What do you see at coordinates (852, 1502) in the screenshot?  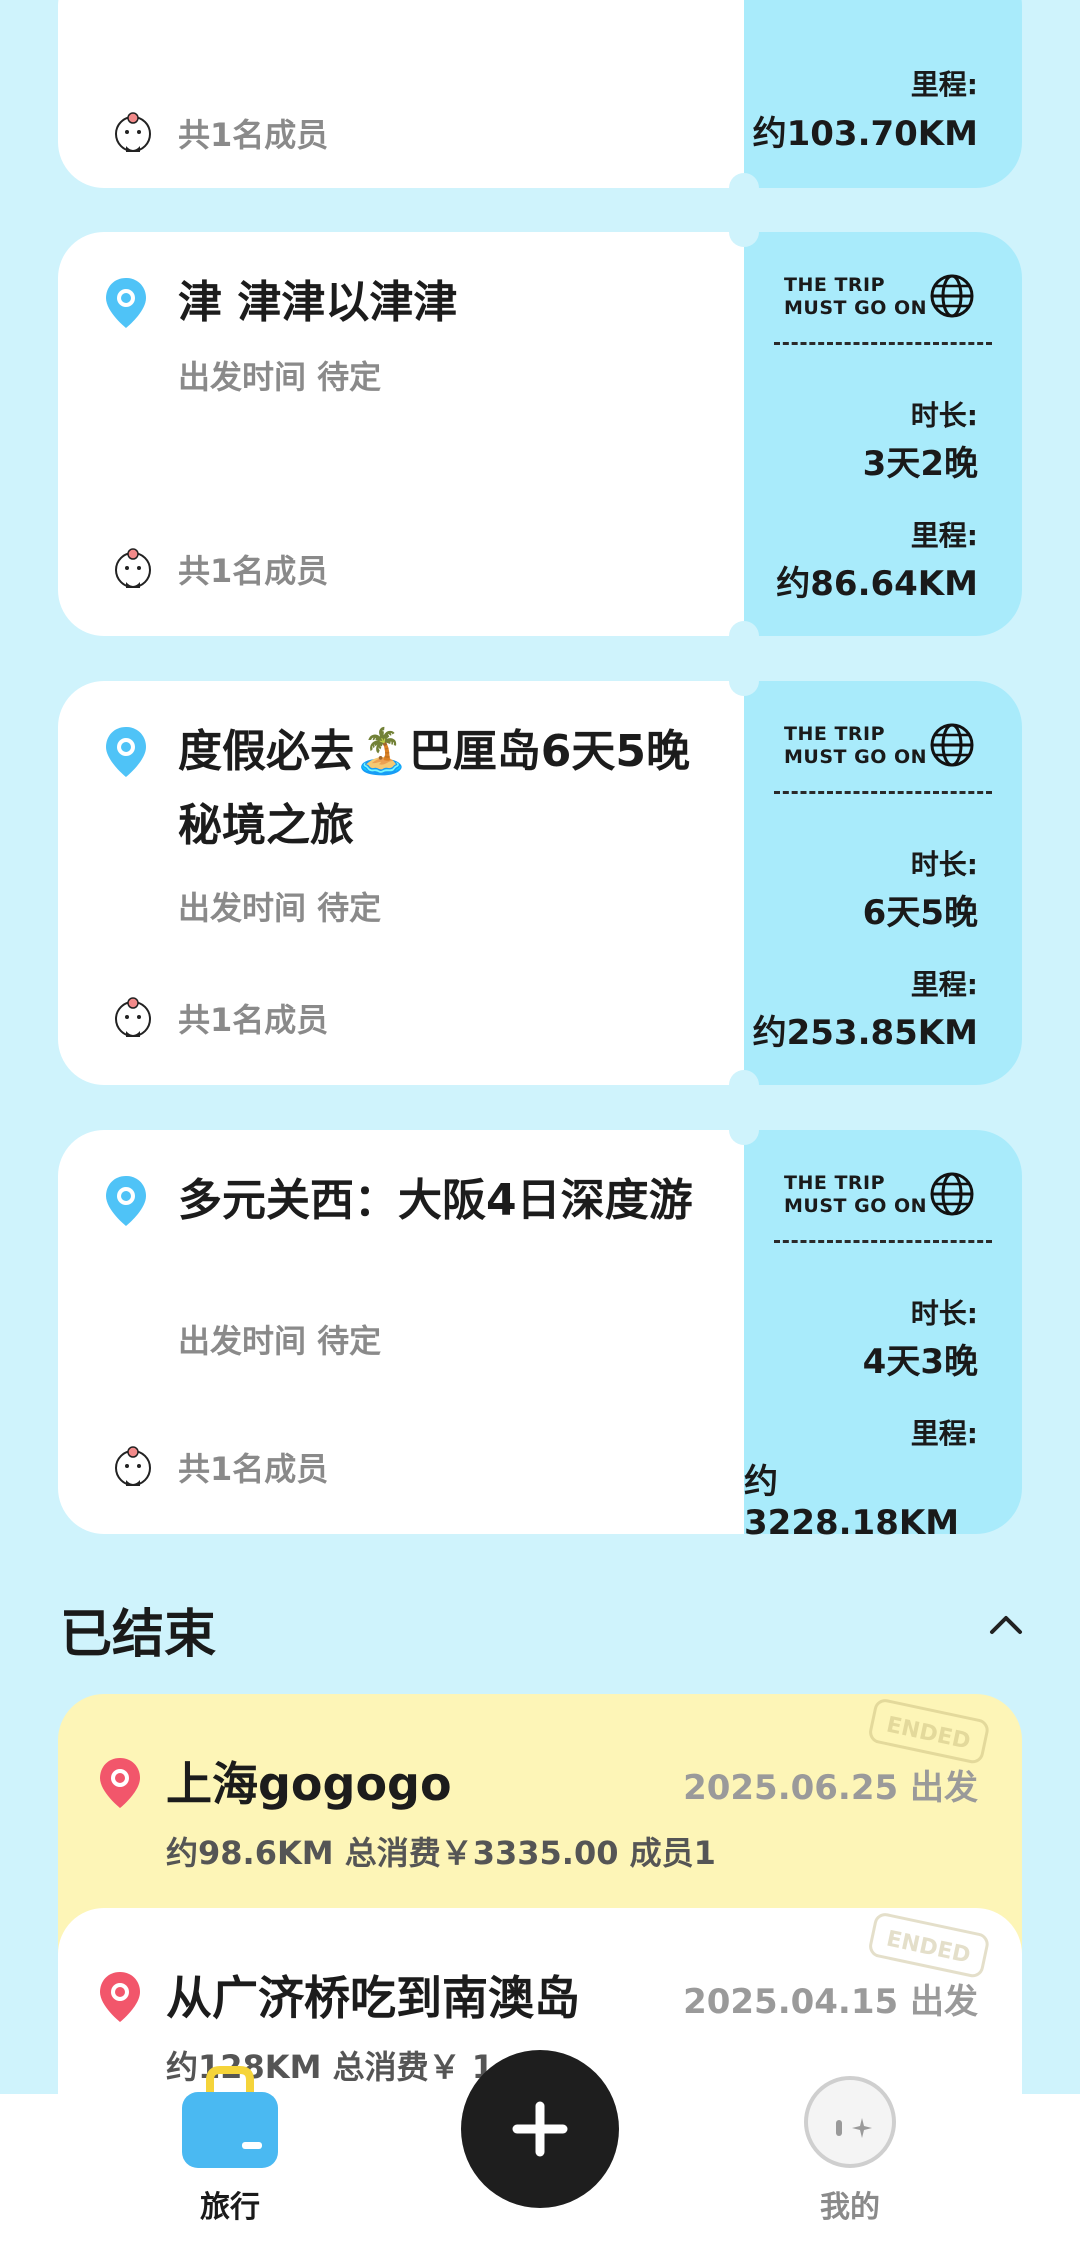 I see `distance-value: 约3228.18KM` at bounding box center [852, 1502].